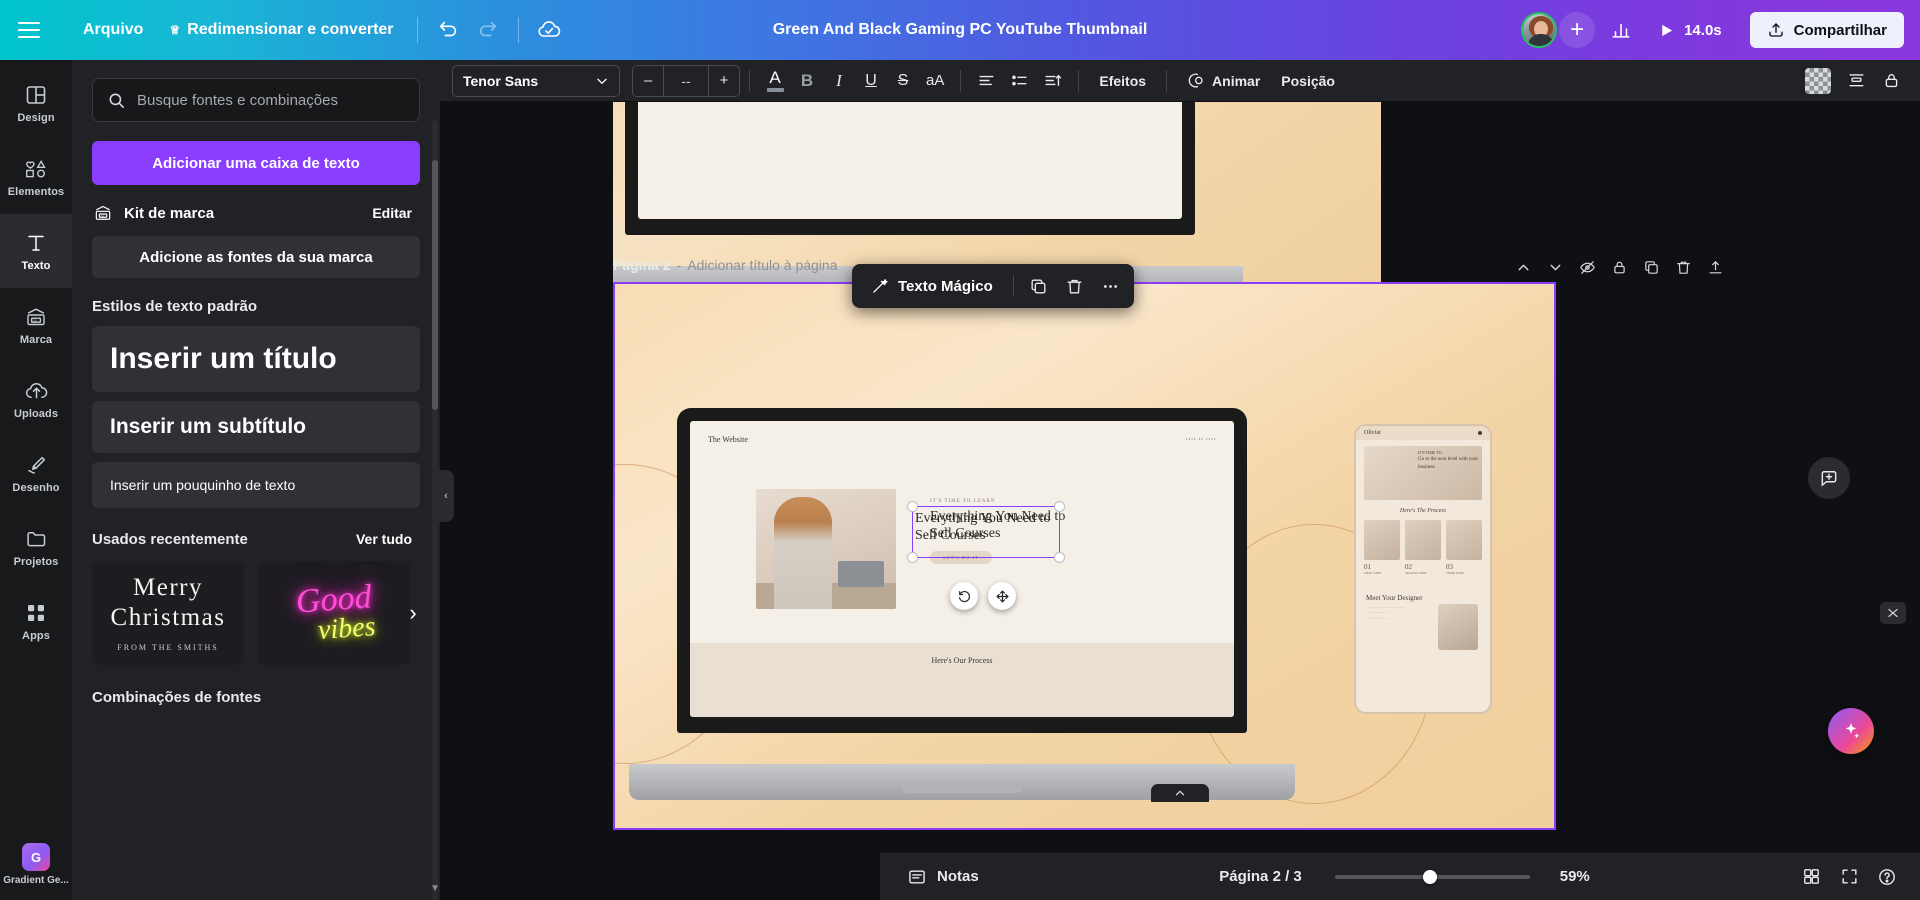 The height and width of the screenshot is (900, 1920). Describe the element at coordinates (1683, 267) in the screenshot. I see `delete-page-button` at that location.